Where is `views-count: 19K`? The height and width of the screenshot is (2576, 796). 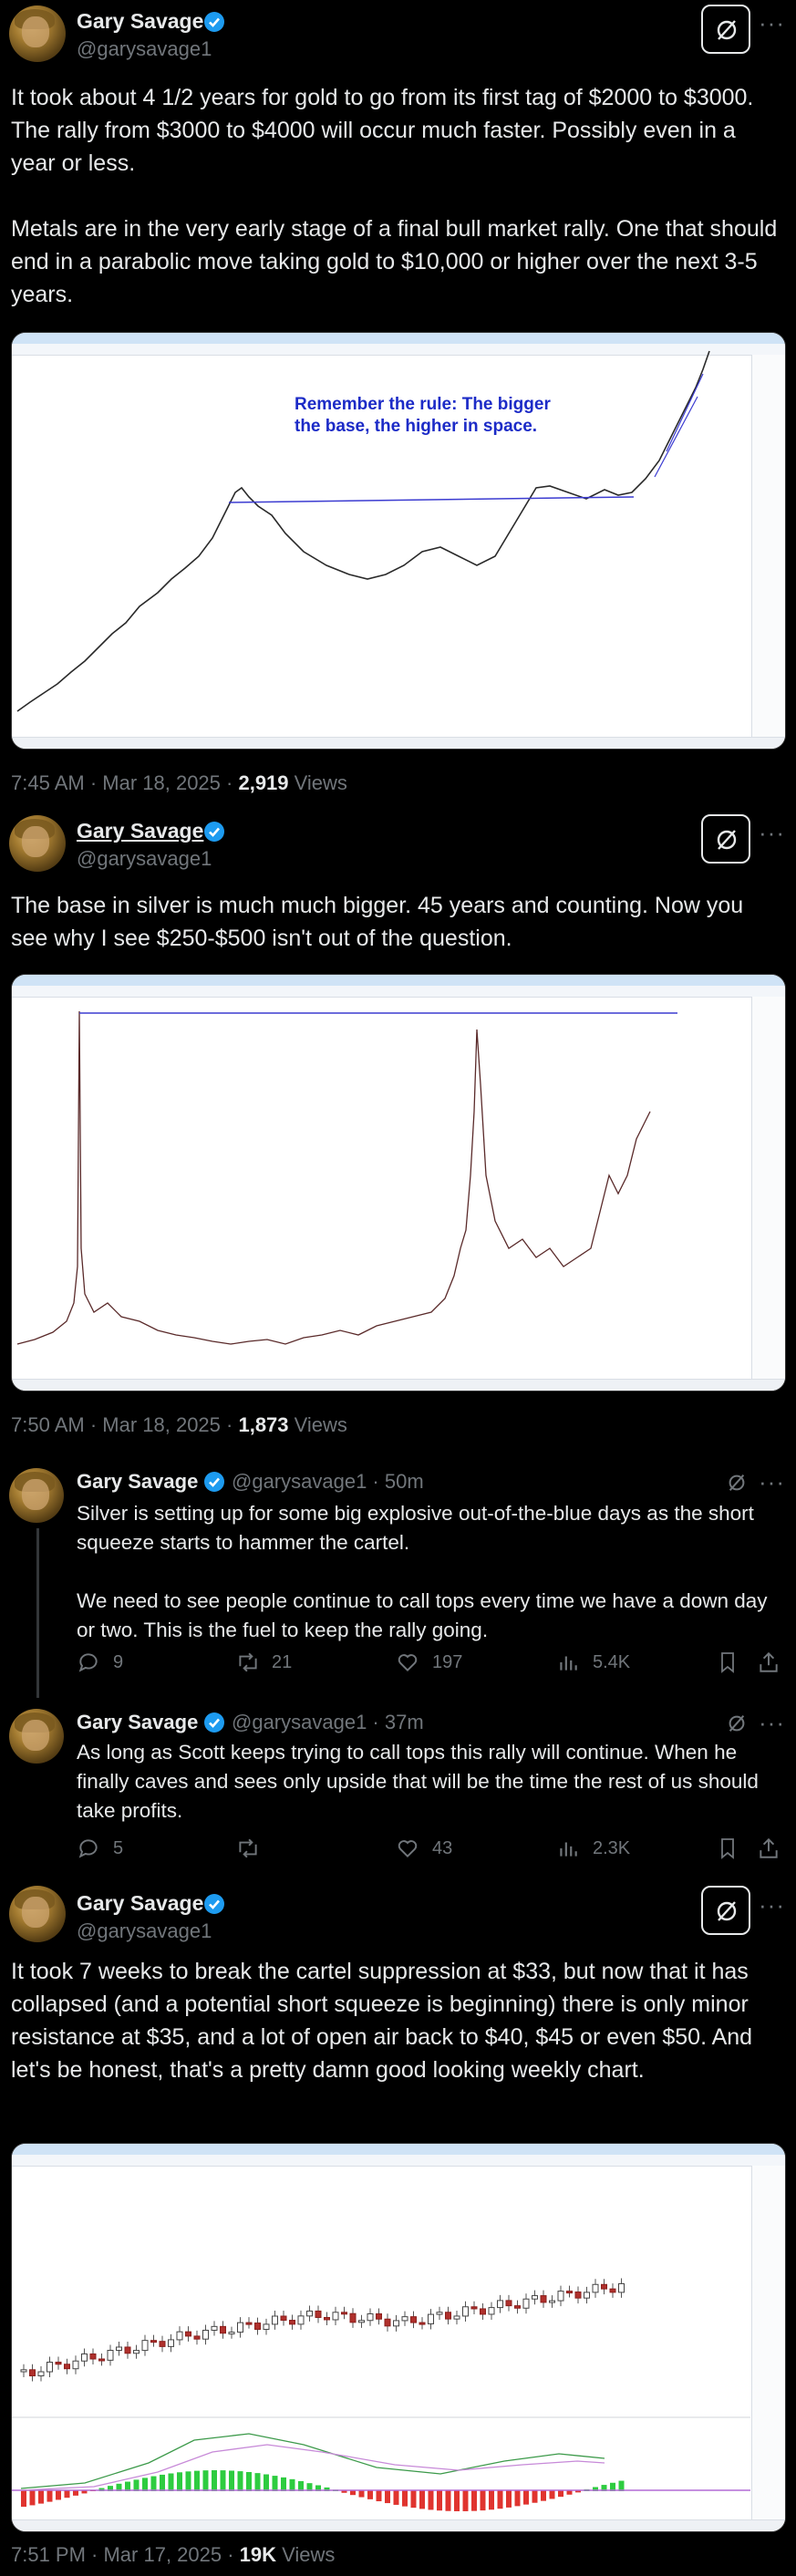 views-count: 19K is located at coordinates (258, 2554).